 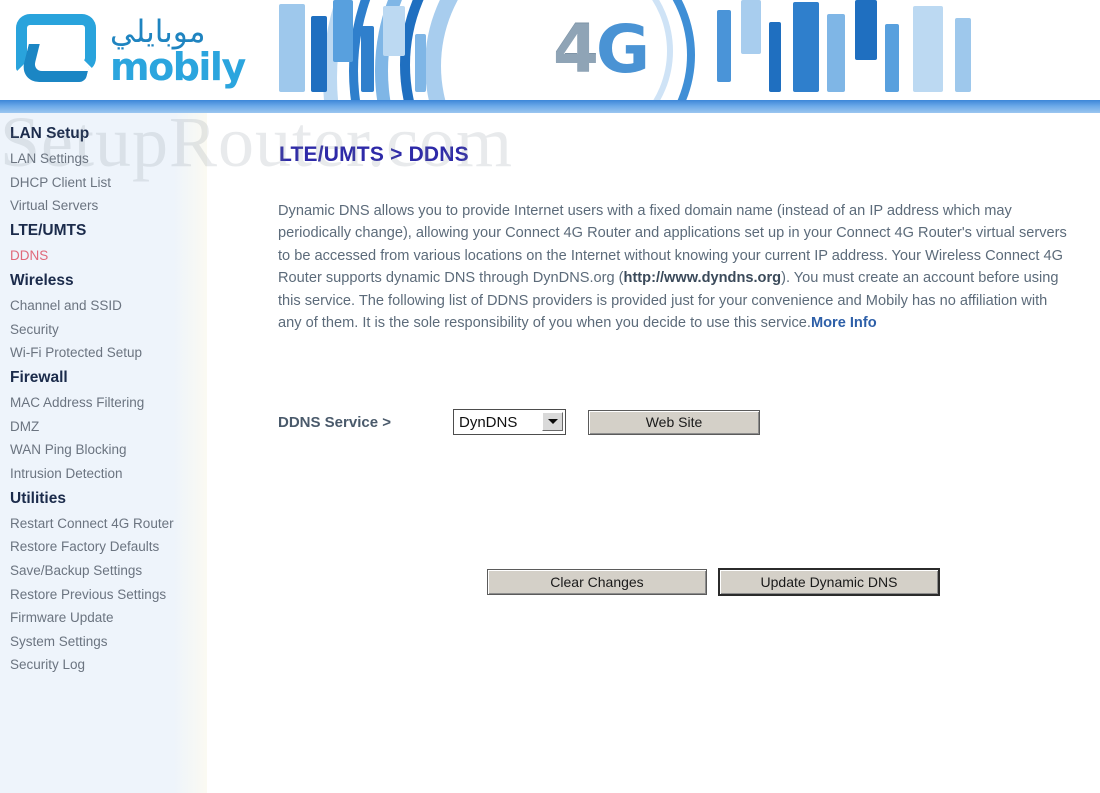 I want to click on banner-4g-letter: G, so click(x=622, y=49).